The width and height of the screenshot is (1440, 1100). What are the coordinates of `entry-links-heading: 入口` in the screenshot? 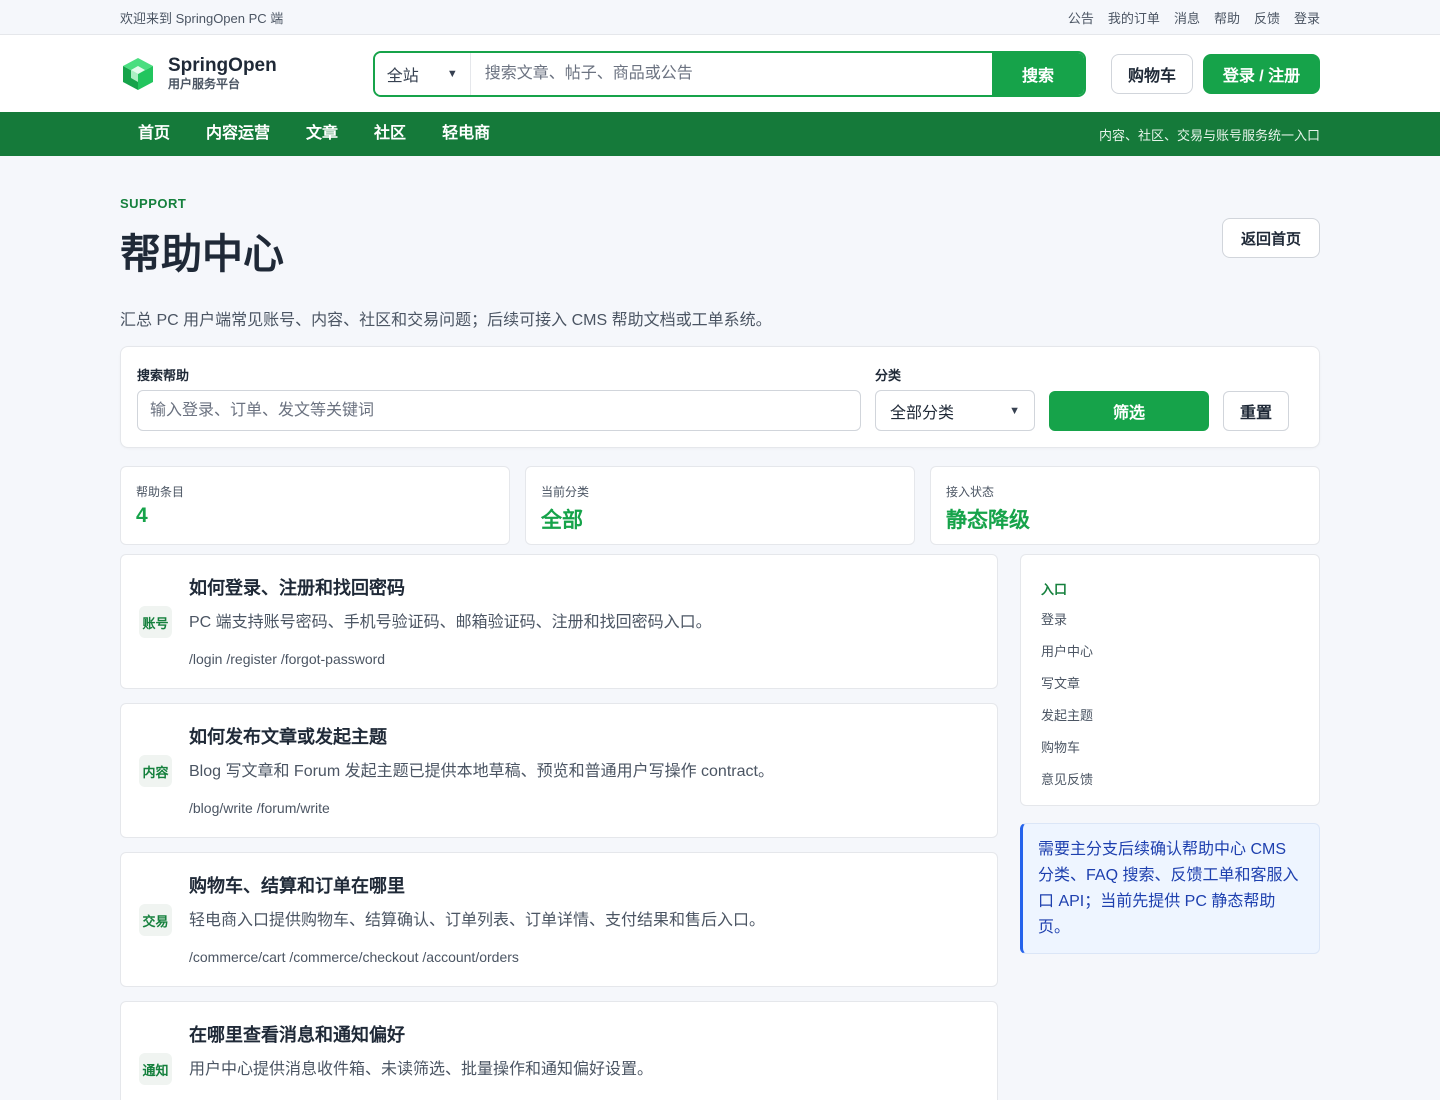 It's located at (1054, 589).